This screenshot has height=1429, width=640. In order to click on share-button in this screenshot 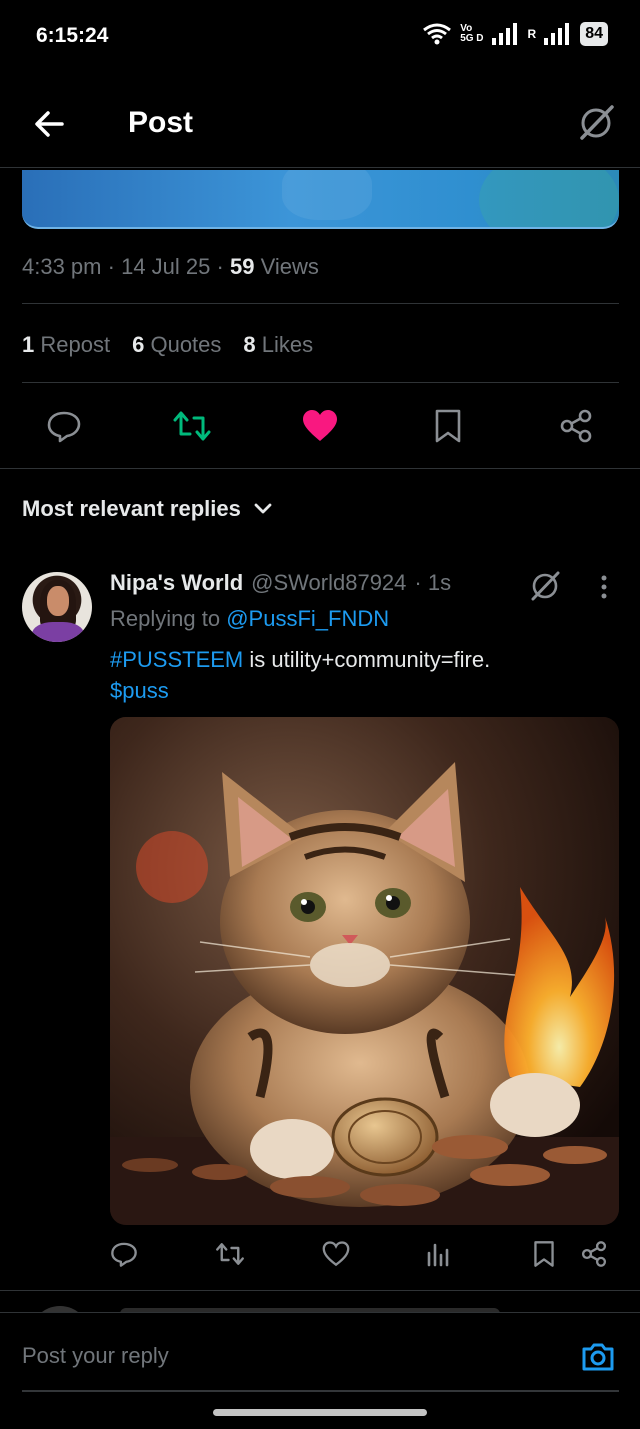, I will do `click(576, 426)`.